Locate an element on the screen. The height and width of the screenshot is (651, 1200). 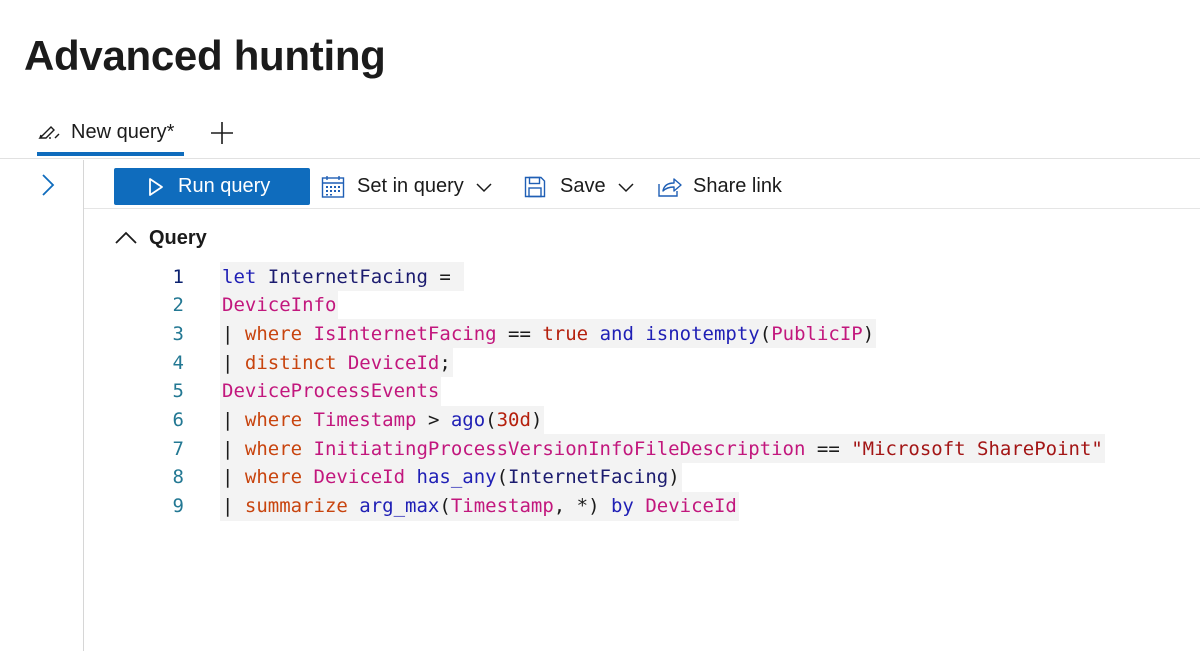
code-text: | where Timestamp > ago(30d) is located at coordinates (382, 420).